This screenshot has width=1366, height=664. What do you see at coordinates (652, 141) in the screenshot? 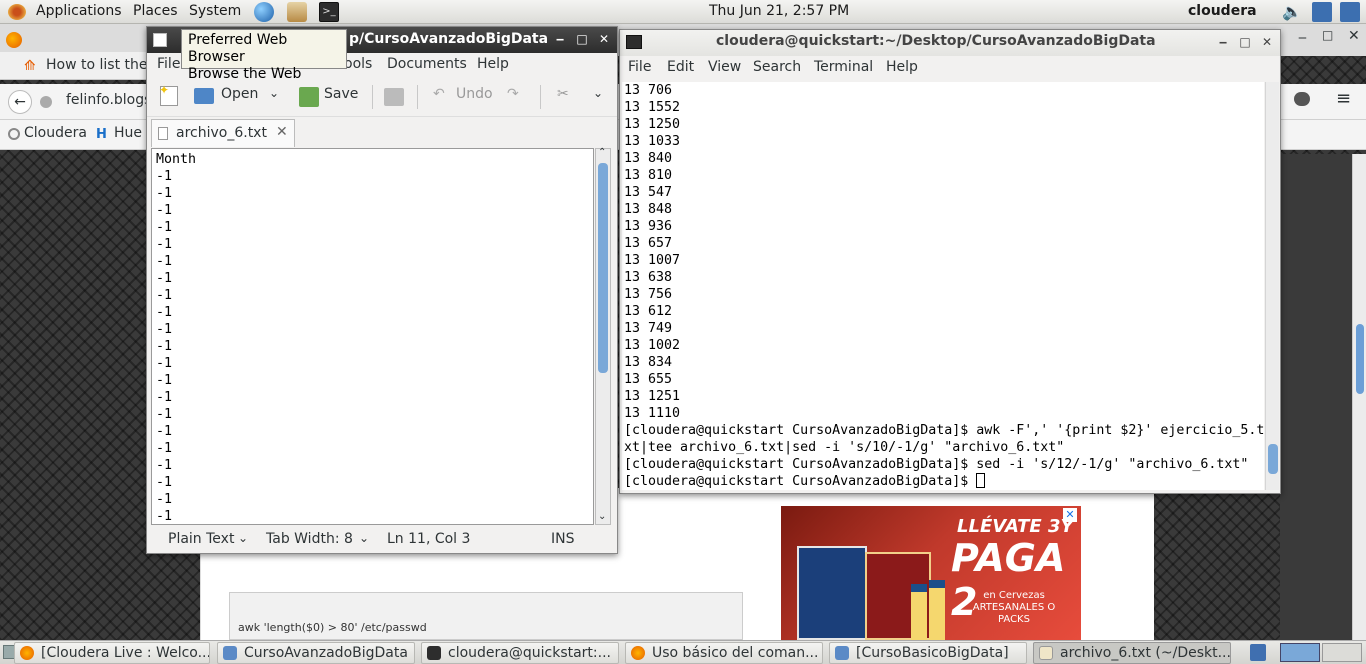
I see `terminal-line: 13 1033` at bounding box center [652, 141].